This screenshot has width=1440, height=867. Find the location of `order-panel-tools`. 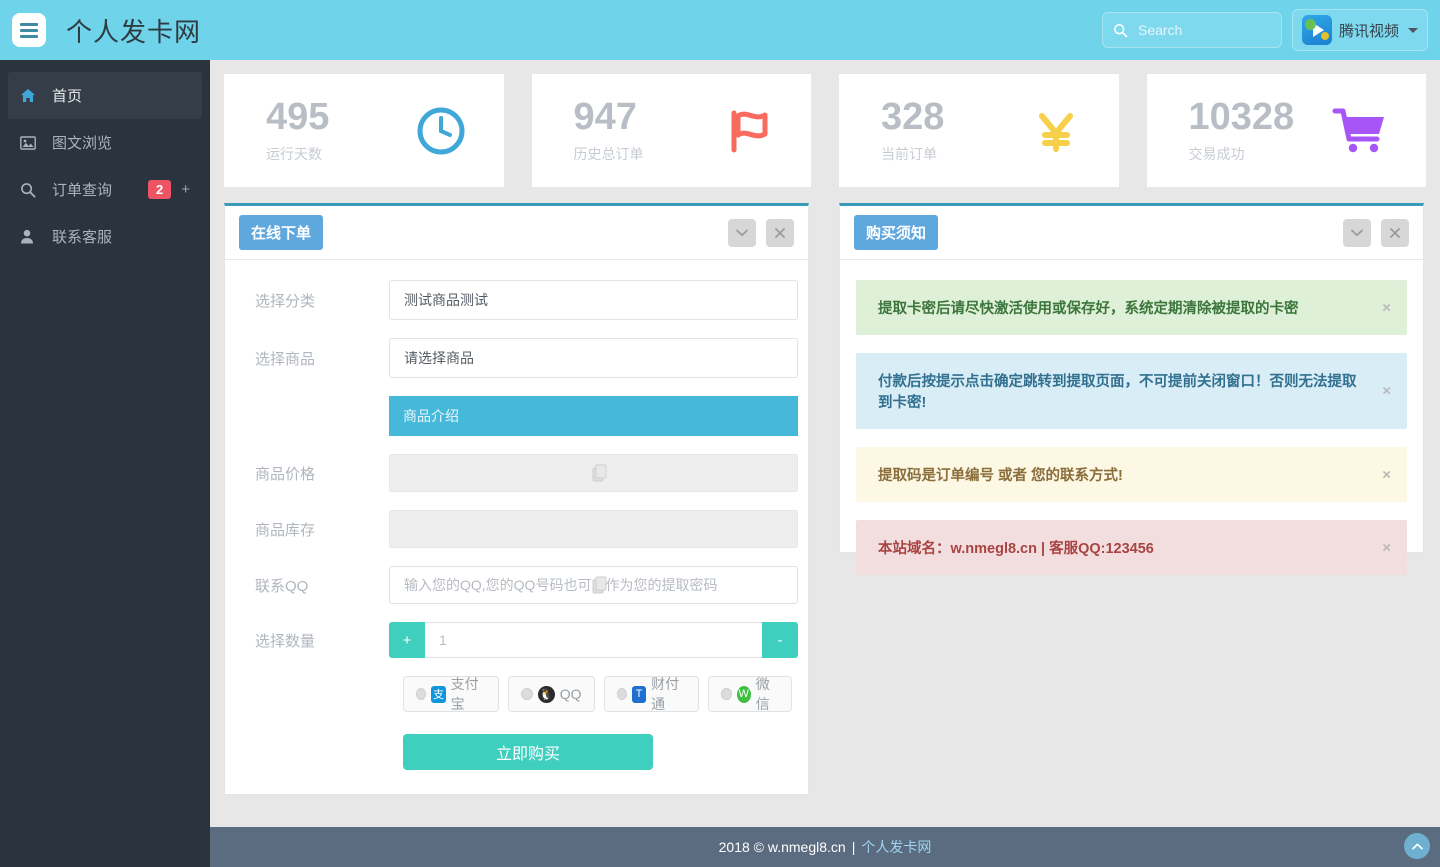

order-panel-tools is located at coordinates (761, 232).